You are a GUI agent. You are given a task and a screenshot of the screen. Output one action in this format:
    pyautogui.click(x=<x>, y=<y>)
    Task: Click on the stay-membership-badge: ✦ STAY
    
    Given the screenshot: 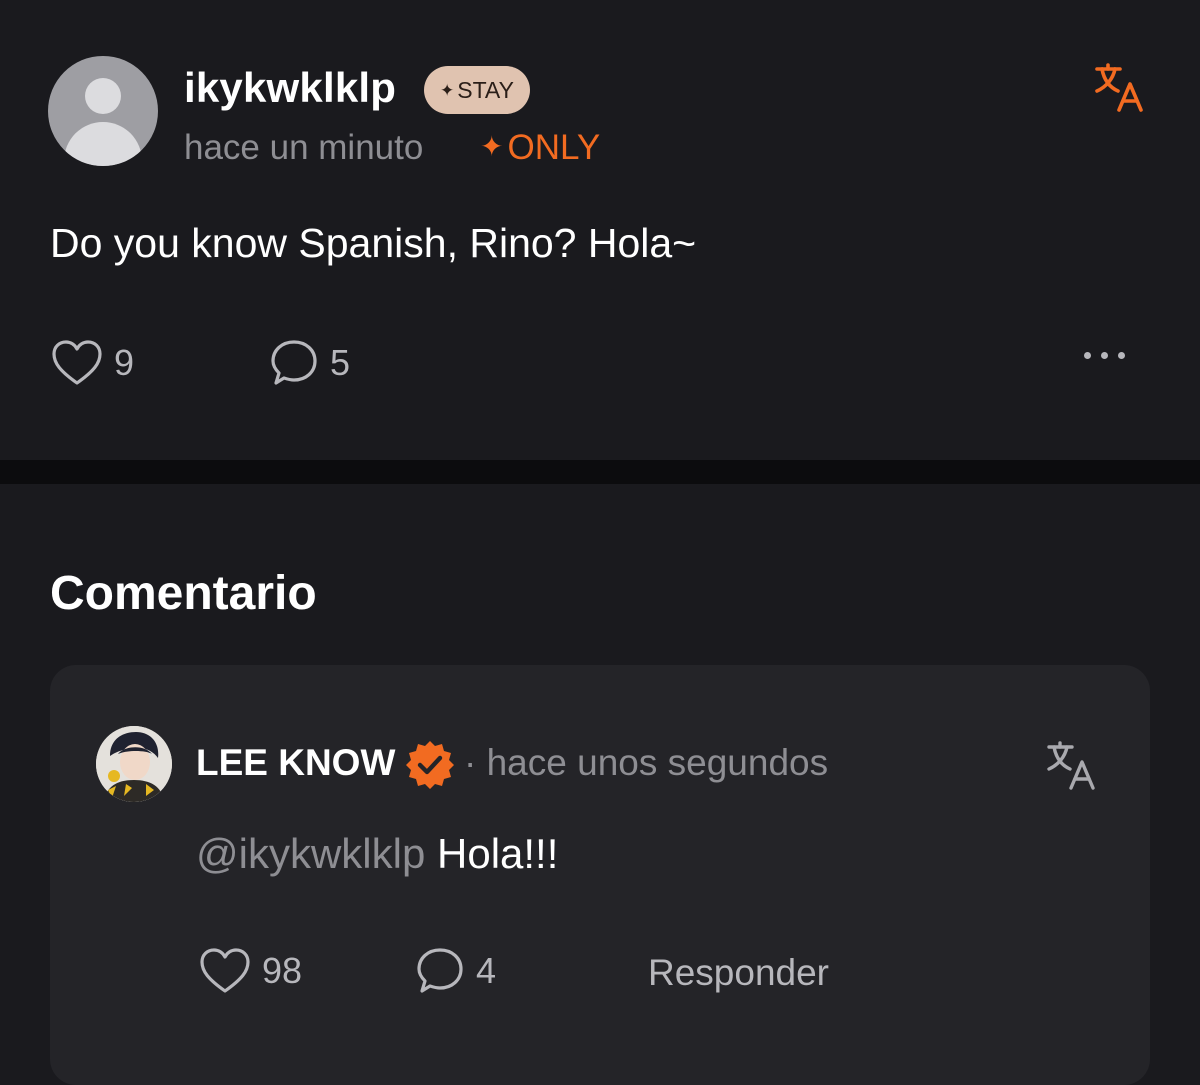 What is the action you would take?
    pyautogui.click(x=477, y=90)
    